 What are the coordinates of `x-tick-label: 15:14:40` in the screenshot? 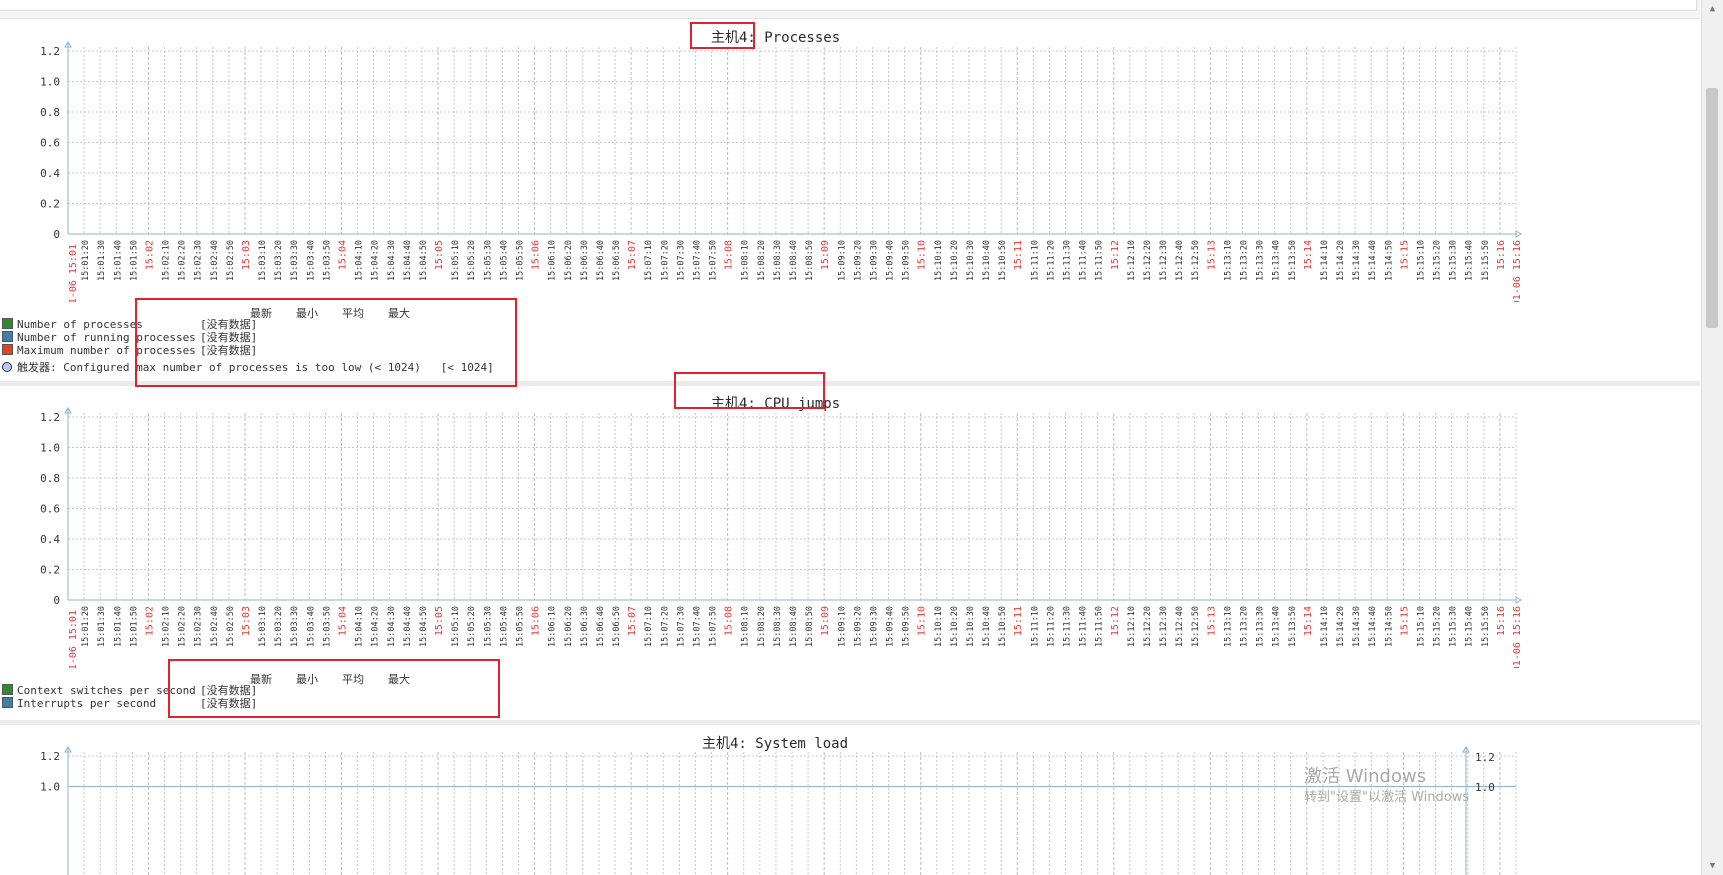 It's located at (1373, 626).